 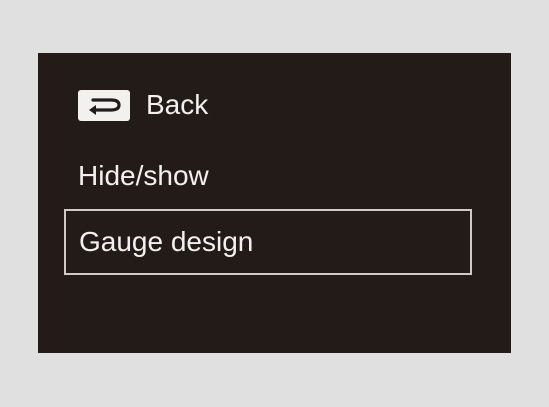 I want to click on menu-item-label: Gauge design, so click(x=166, y=241).